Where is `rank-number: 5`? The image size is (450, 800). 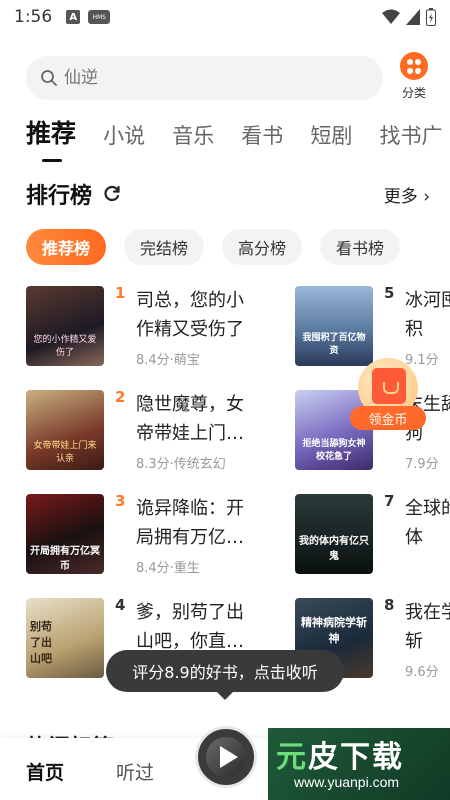 rank-number: 5 is located at coordinates (389, 293).